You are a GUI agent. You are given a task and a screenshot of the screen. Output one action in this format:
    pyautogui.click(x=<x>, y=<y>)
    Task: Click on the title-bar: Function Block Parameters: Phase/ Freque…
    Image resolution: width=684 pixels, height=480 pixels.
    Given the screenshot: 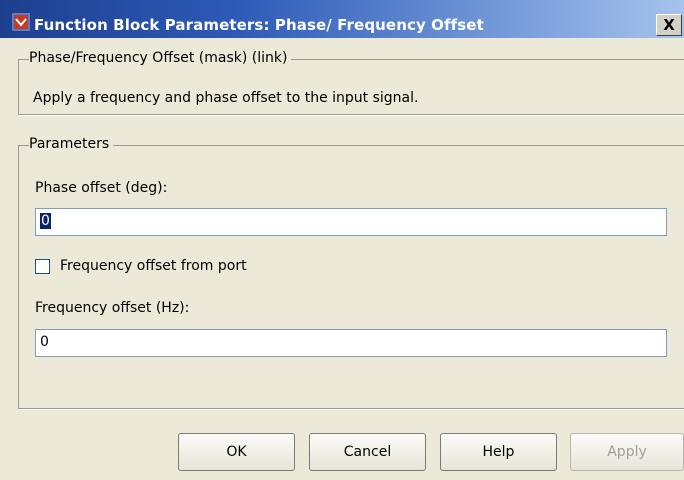 What is the action you would take?
    pyautogui.click(x=342, y=19)
    